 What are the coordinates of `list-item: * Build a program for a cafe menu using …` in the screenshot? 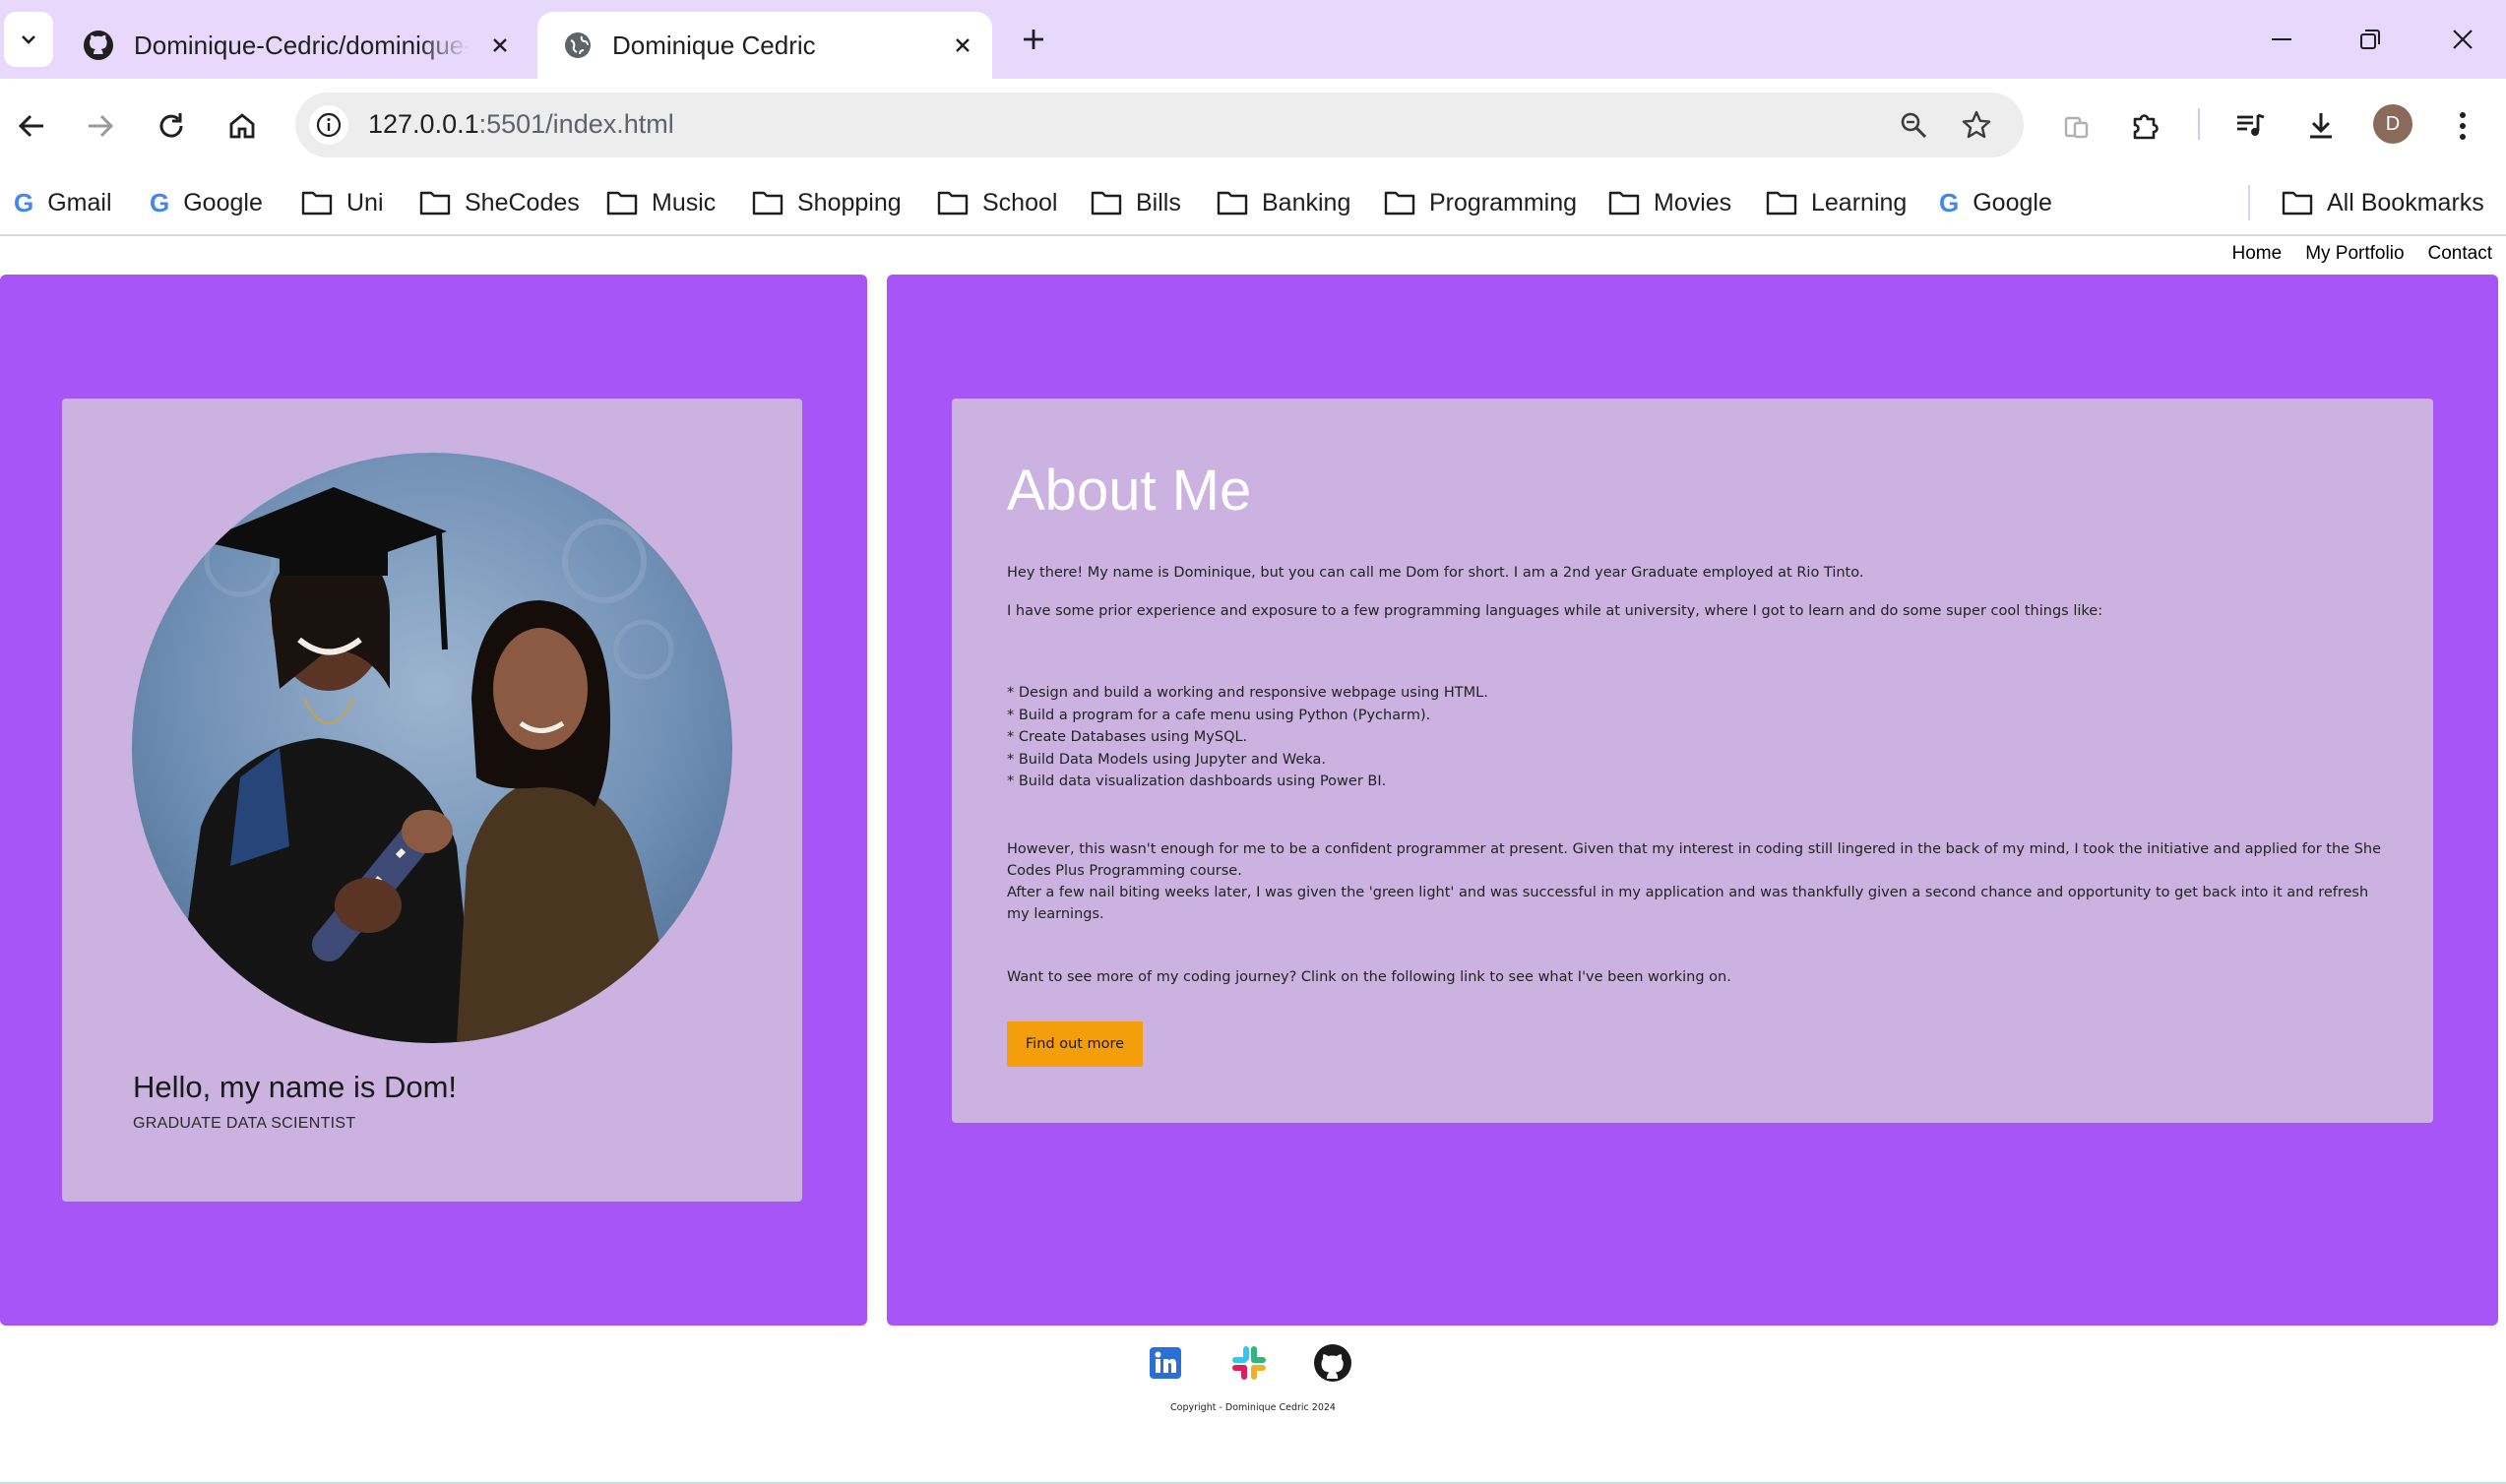 It's located at (1219, 715).